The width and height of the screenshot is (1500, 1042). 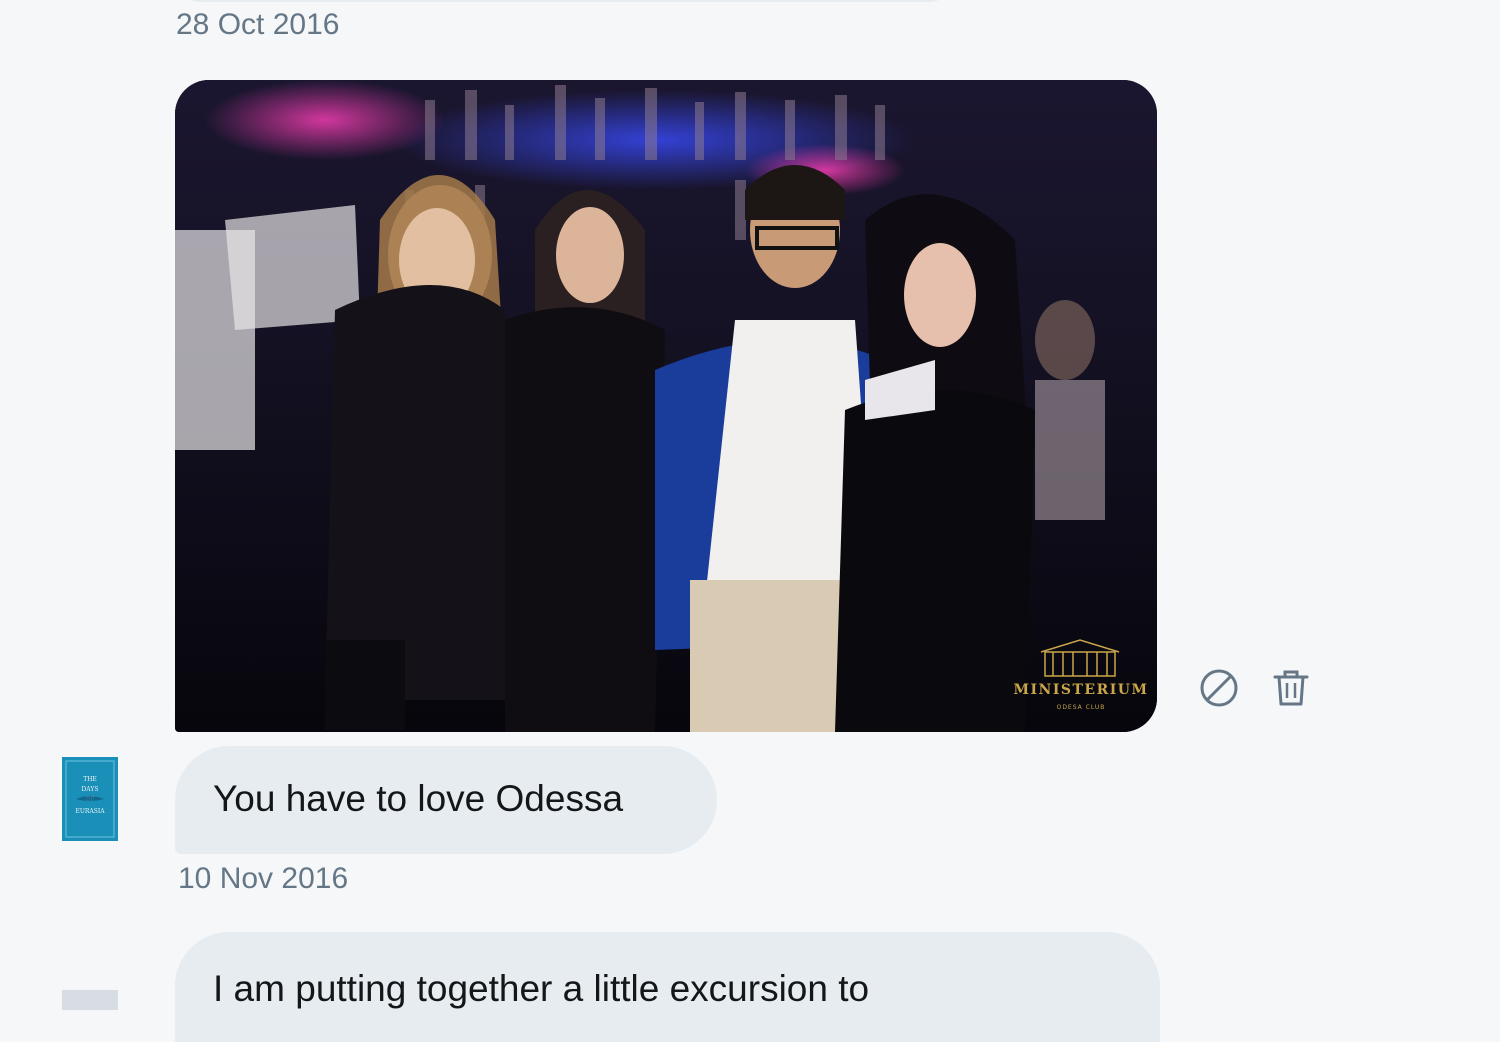 What do you see at coordinates (90, 1000) in the screenshot?
I see `sender-avatar` at bounding box center [90, 1000].